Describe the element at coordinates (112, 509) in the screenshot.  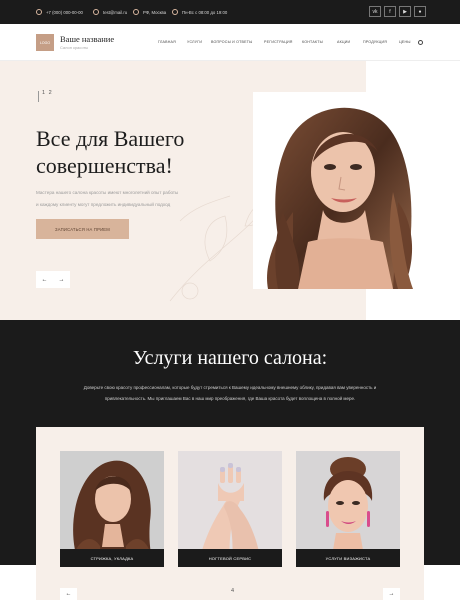
I see `service-card-haircut: СТРИЖКА, УКЛАДКА` at that location.